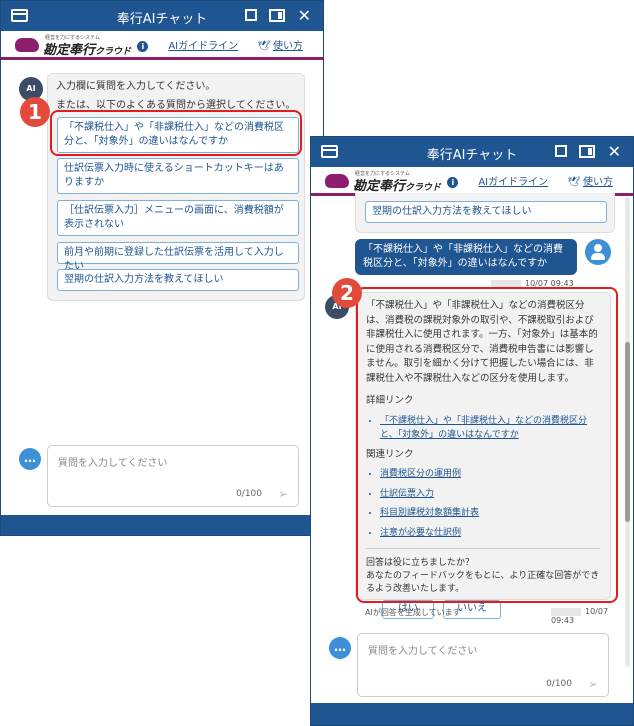  What do you see at coordinates (627, 432) in the screenshot?
I see `scrollbar-thumb` at bounding box center [627, 432].